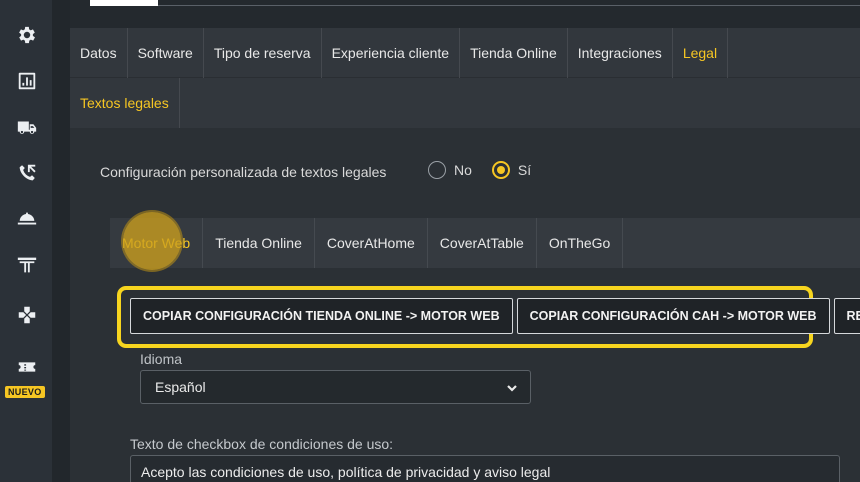 The width and height of the screenshot is (860, 482). Describe the element at coordinates (259, 243) in the screenshot. I see `tab-channel-tienda-online: Tienda Online` at that location.